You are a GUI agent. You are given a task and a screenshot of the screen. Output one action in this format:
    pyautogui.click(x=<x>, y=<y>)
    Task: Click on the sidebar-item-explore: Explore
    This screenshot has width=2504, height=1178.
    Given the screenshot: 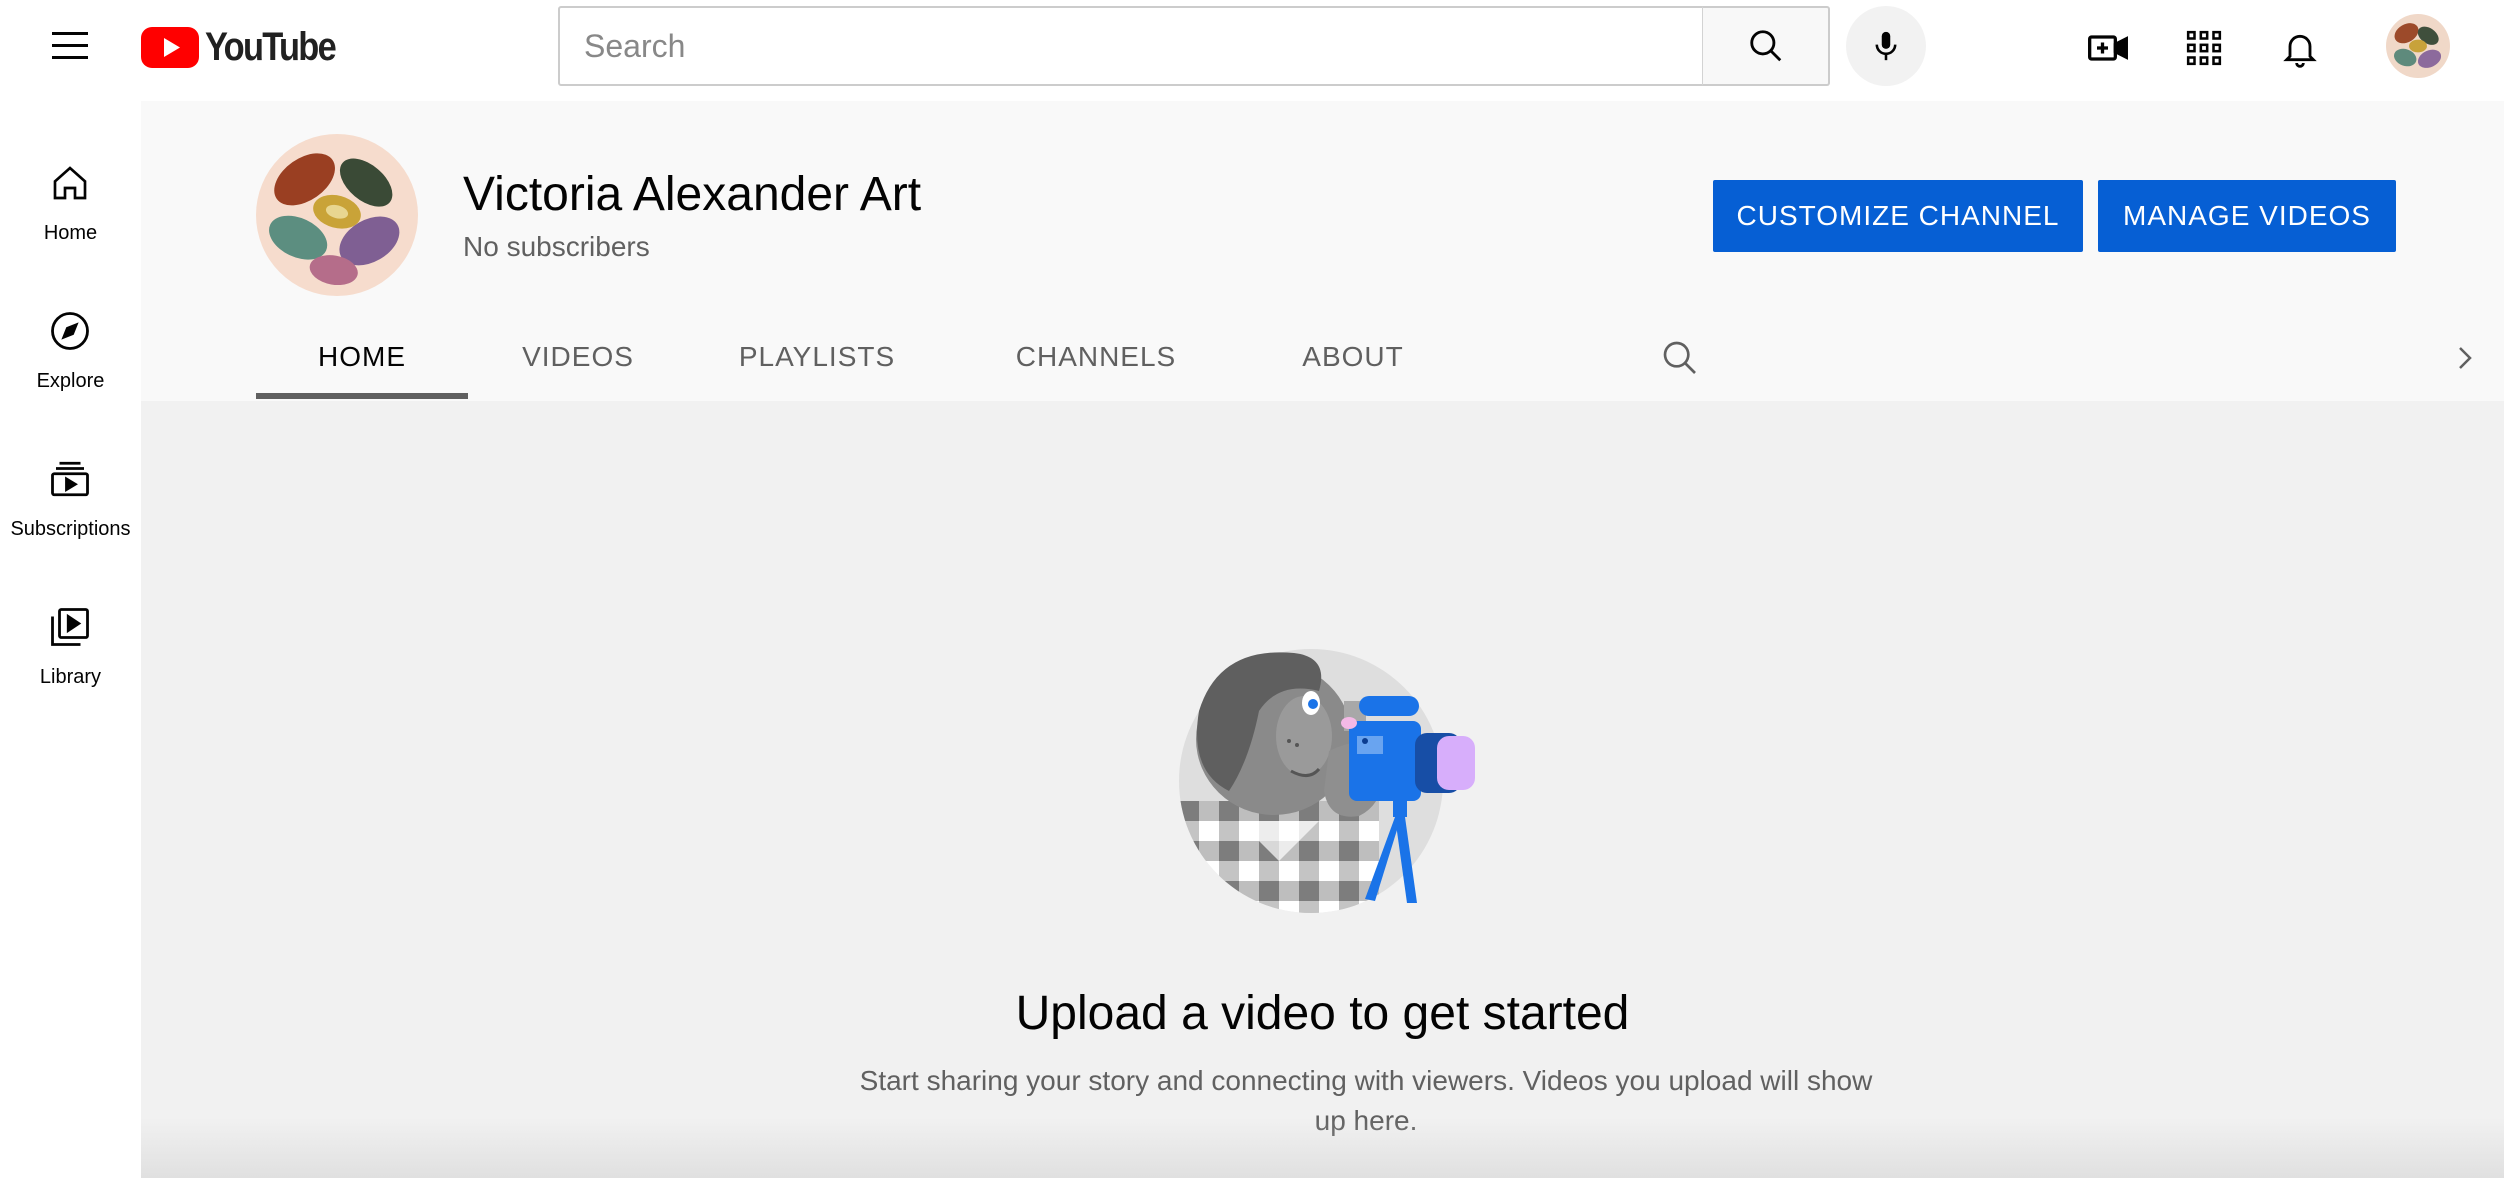 What is the action you would take?
    pyautogui.click(x=70, y=332)
    